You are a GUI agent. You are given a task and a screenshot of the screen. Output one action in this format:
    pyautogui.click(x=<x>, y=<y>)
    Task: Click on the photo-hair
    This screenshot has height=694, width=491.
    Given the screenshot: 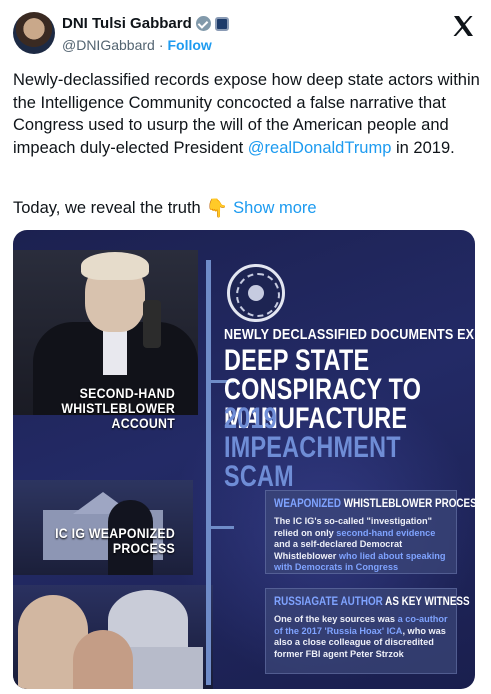 What is the action you would take?
    pyautogui.click(x=115, y=266)
    